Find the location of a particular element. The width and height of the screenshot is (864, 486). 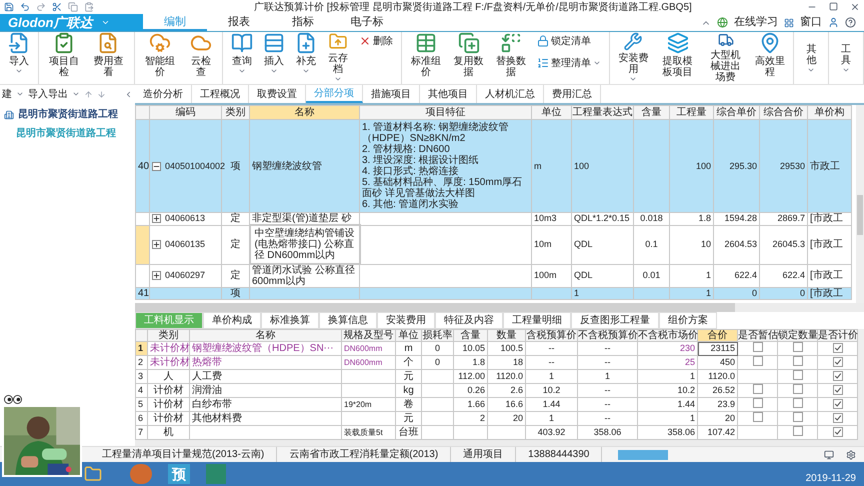

import-export-menu: 导入导出 is located at coordinates (48, 94).